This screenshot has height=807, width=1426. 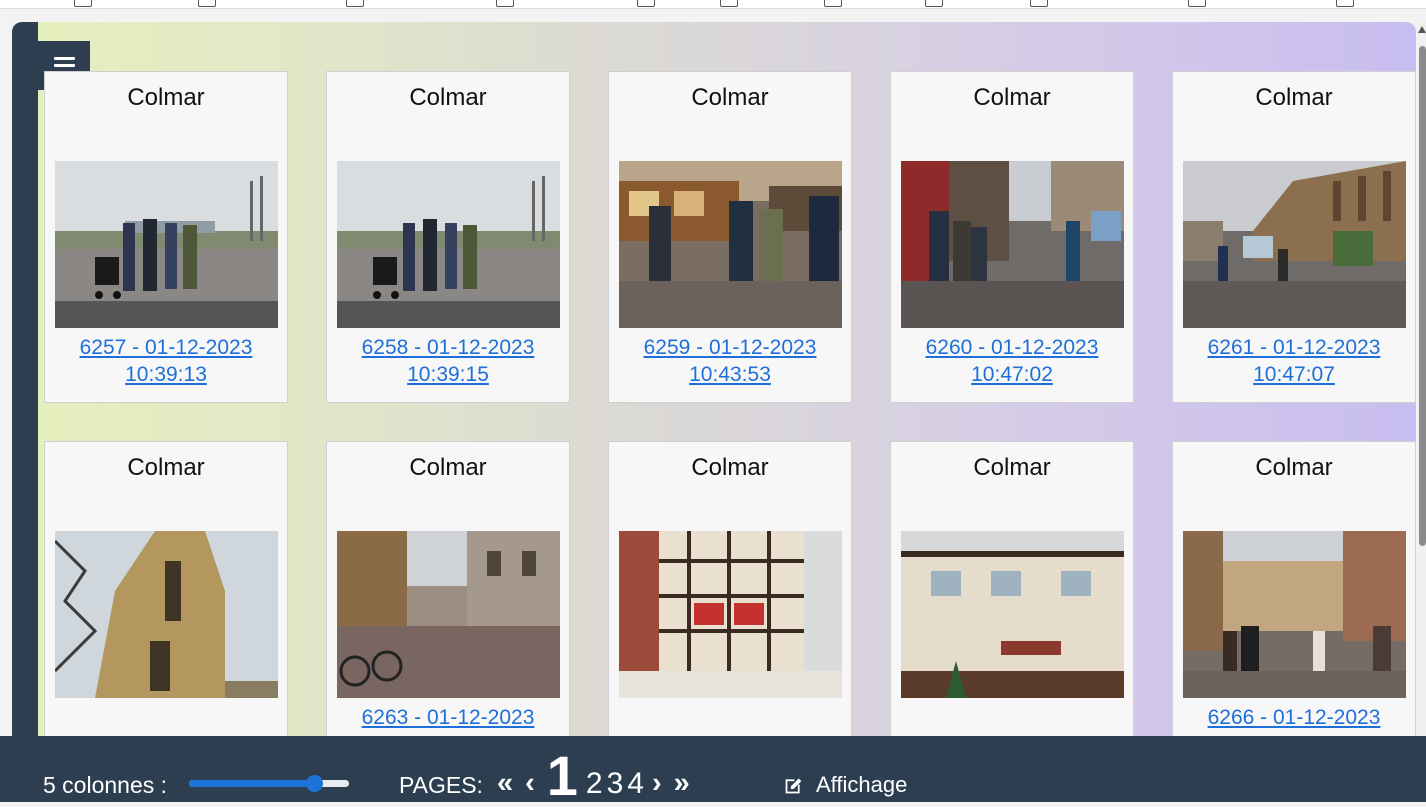 What do you see at coordinates (682, 783) in the screenshot?
I see `last-page-button: »` at bounding box center [682, 783].